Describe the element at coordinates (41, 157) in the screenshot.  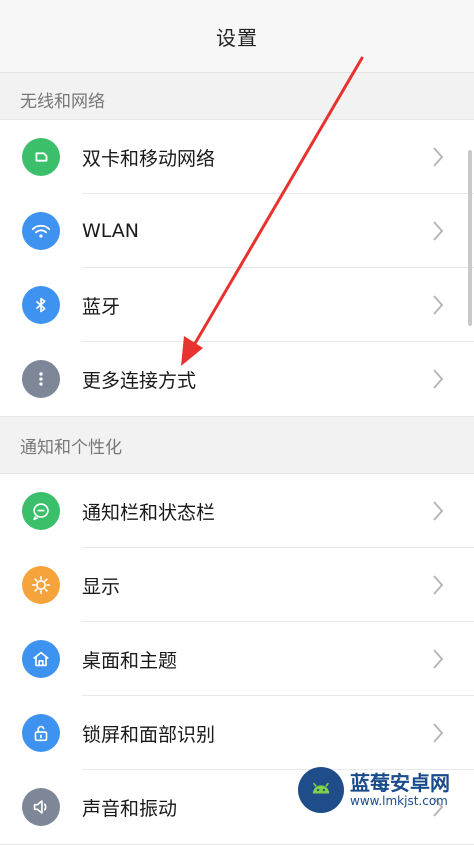
I see `sim-card-icon` at that location.